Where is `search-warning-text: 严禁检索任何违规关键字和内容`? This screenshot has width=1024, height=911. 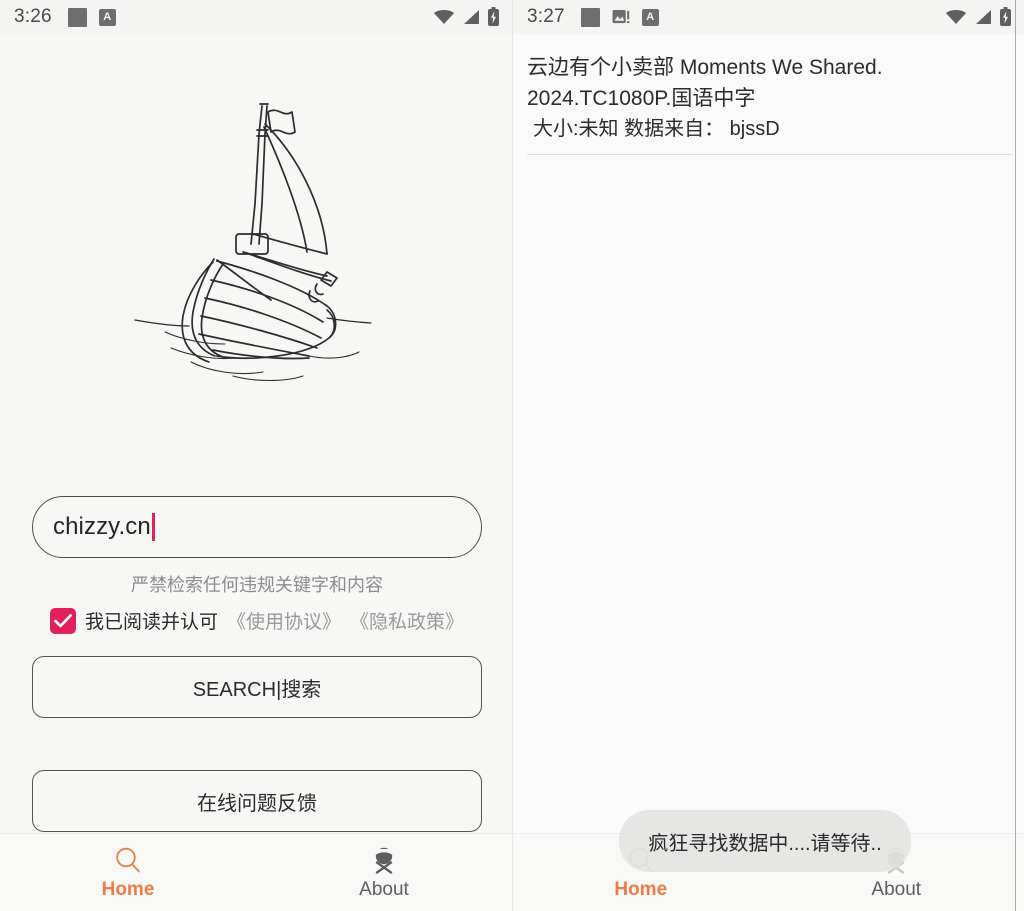 search-warning-text: 严禁检索任何违规关键字和内容 is located at coordinates (257, 585).